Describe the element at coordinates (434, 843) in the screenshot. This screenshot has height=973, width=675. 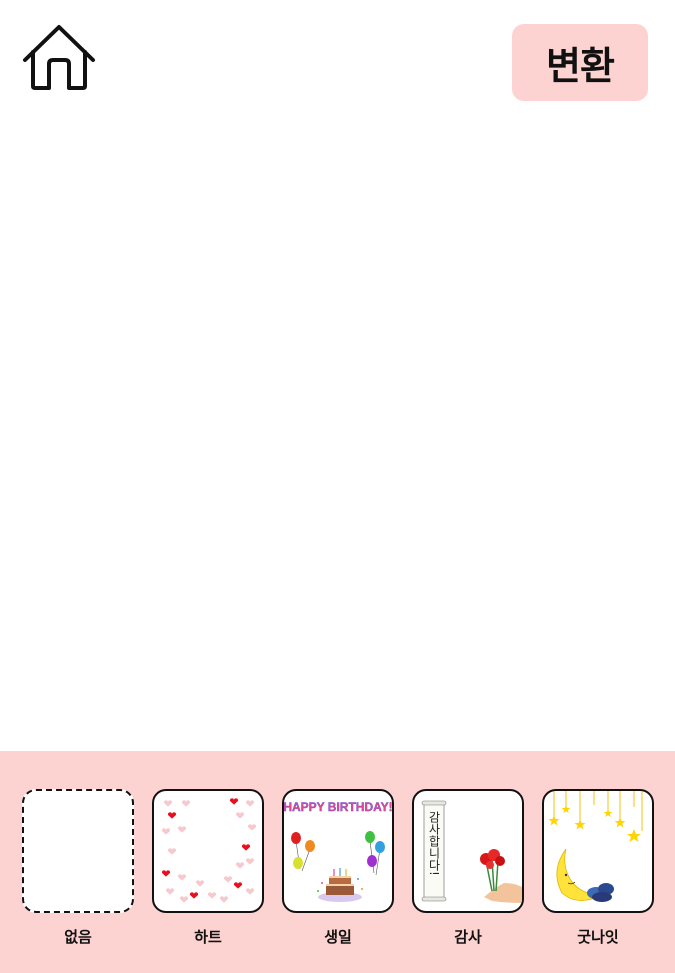
I see `thanks-scroll-text: 감사합니다!` at that location.